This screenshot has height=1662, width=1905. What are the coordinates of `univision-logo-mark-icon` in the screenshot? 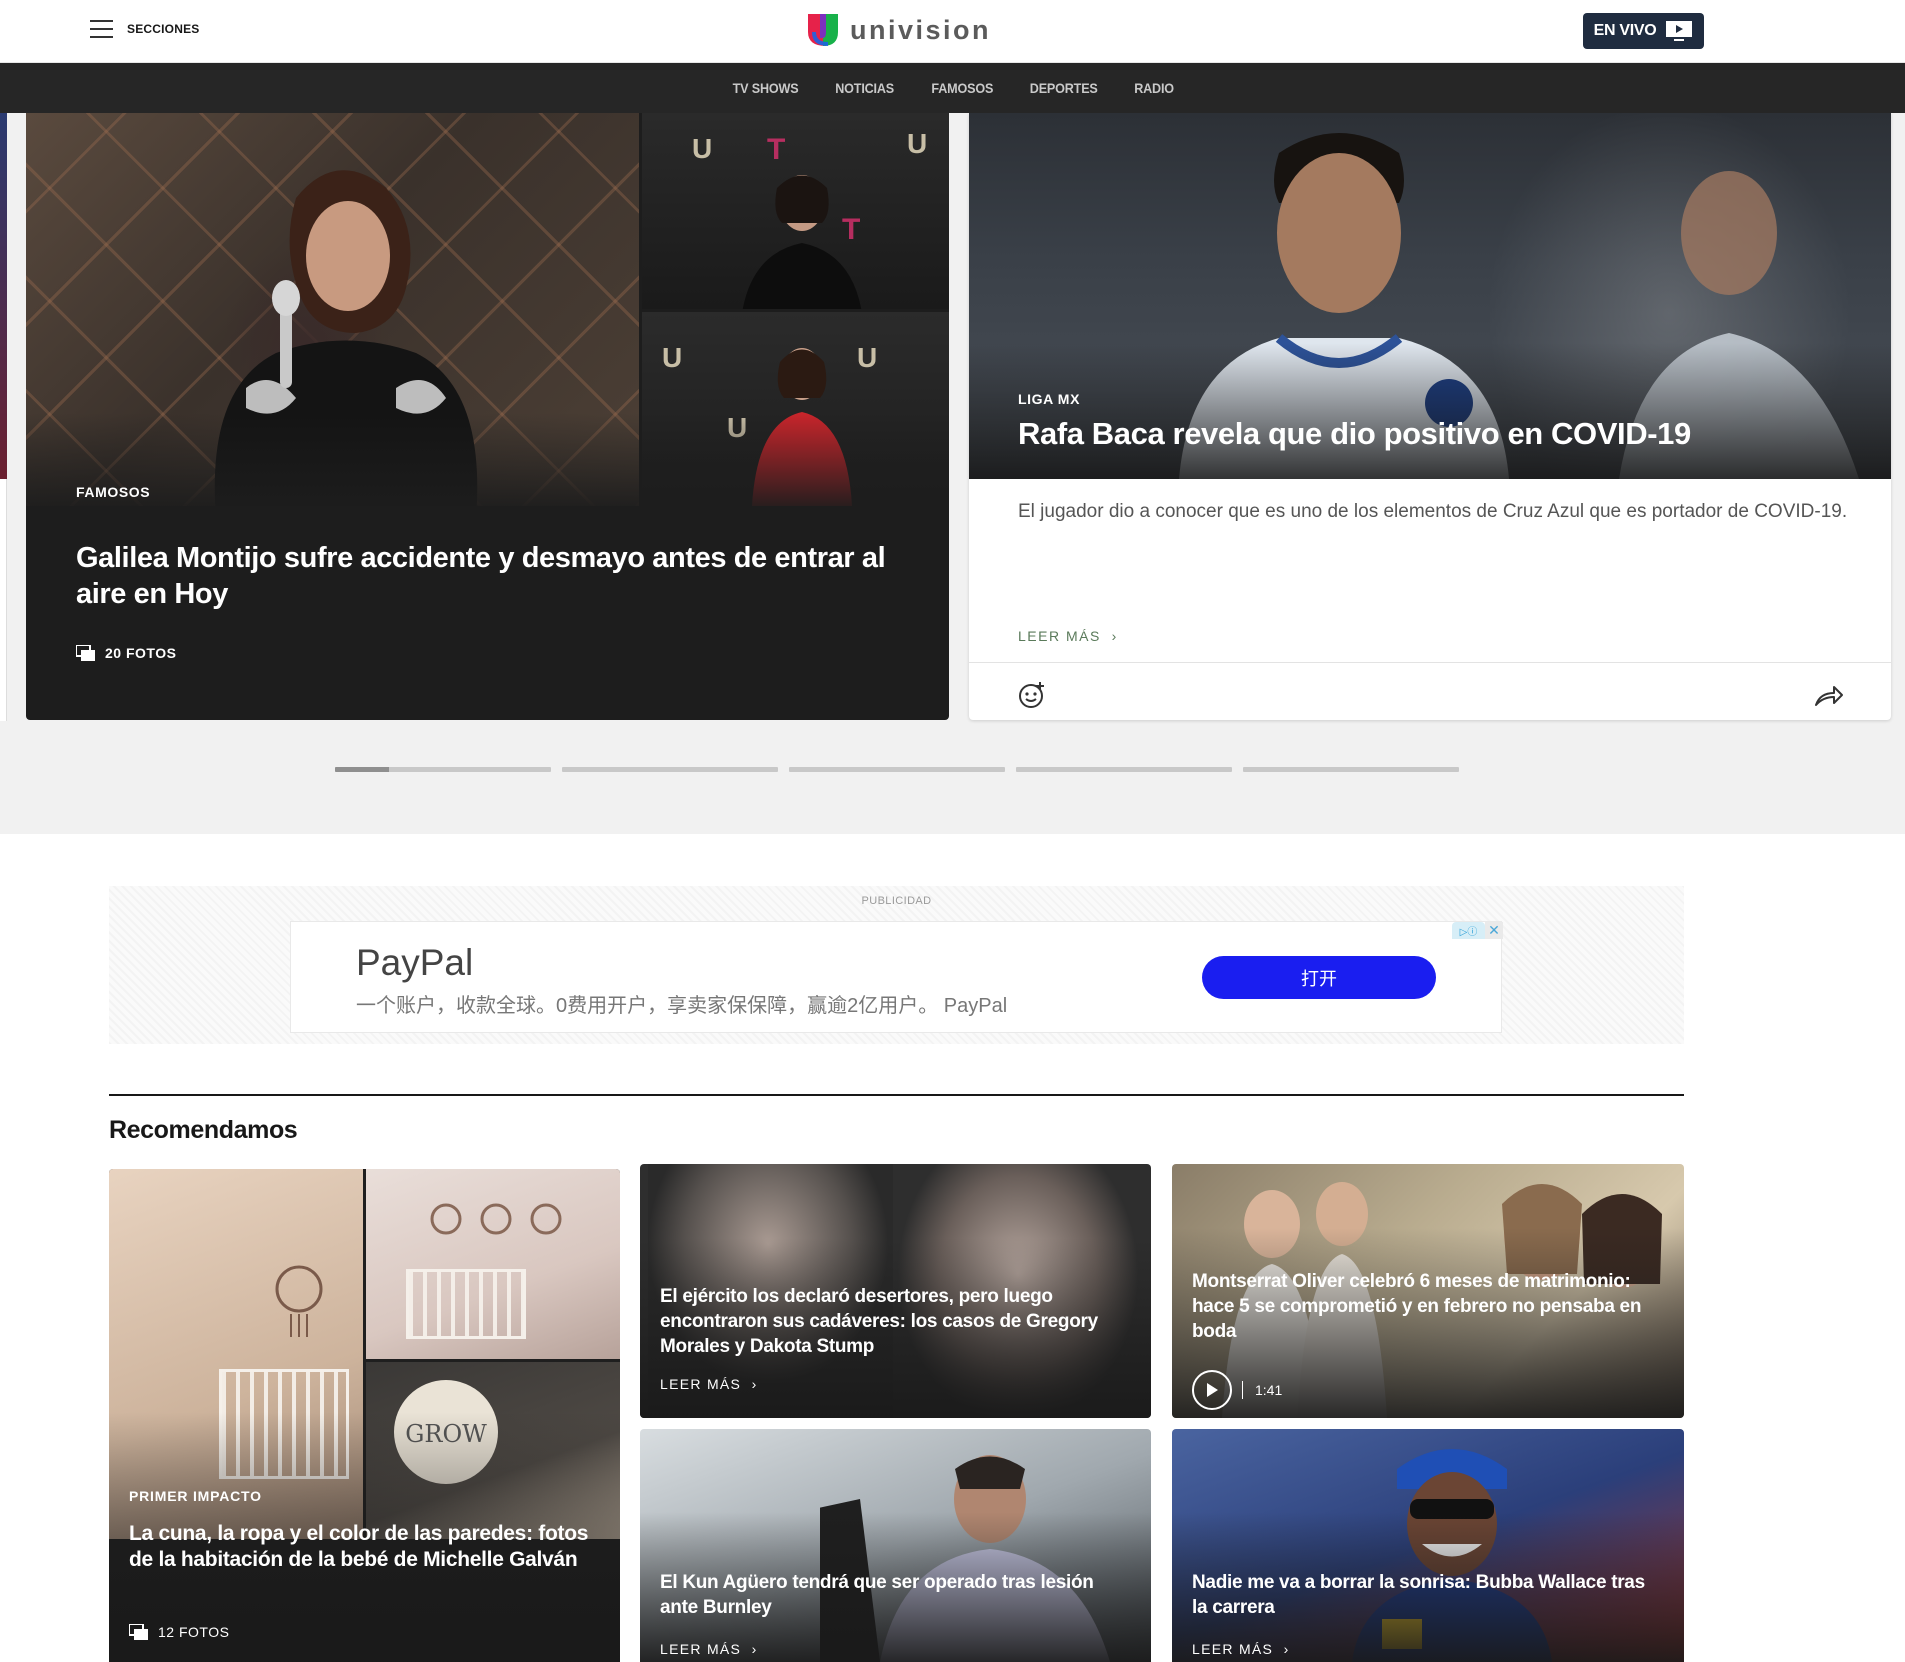 It's located at (823, 30).